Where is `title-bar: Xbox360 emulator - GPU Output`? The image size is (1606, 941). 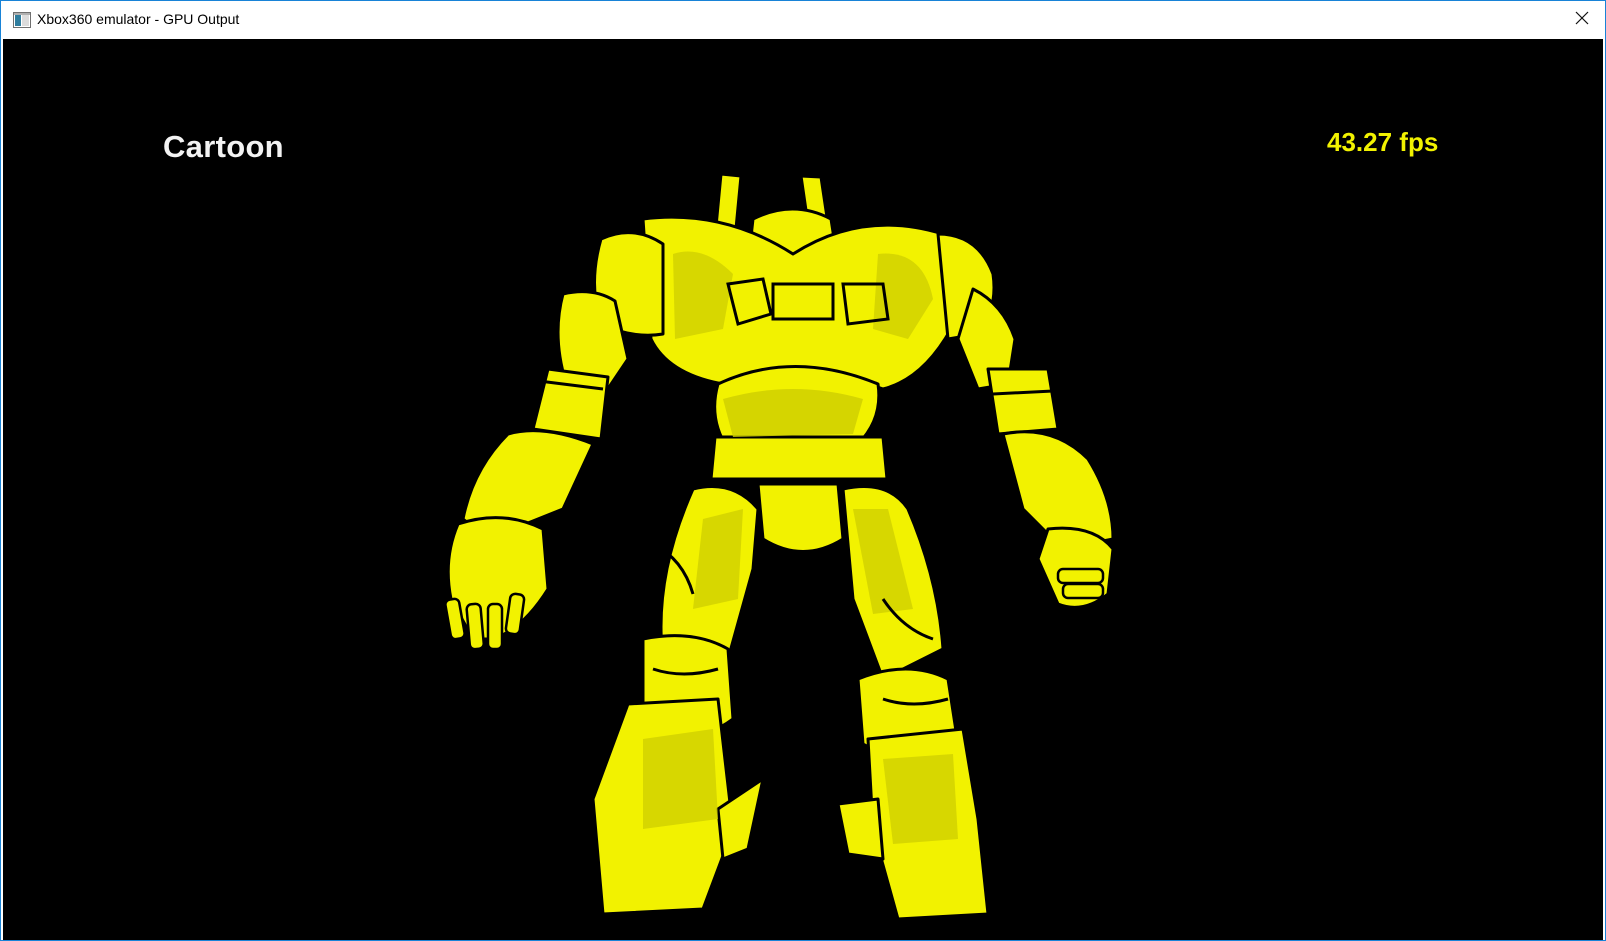 title-bar: Xbox360 emulator - GPU Output is located at coordinates (803, 20).